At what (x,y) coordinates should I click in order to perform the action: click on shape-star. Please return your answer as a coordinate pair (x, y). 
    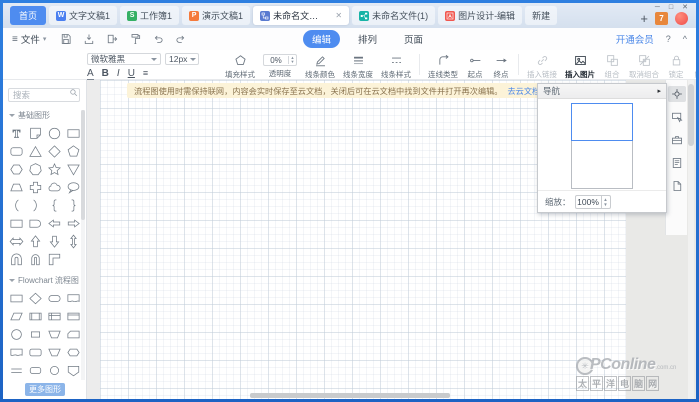
    Looking at the image, I should click on (54, 169).